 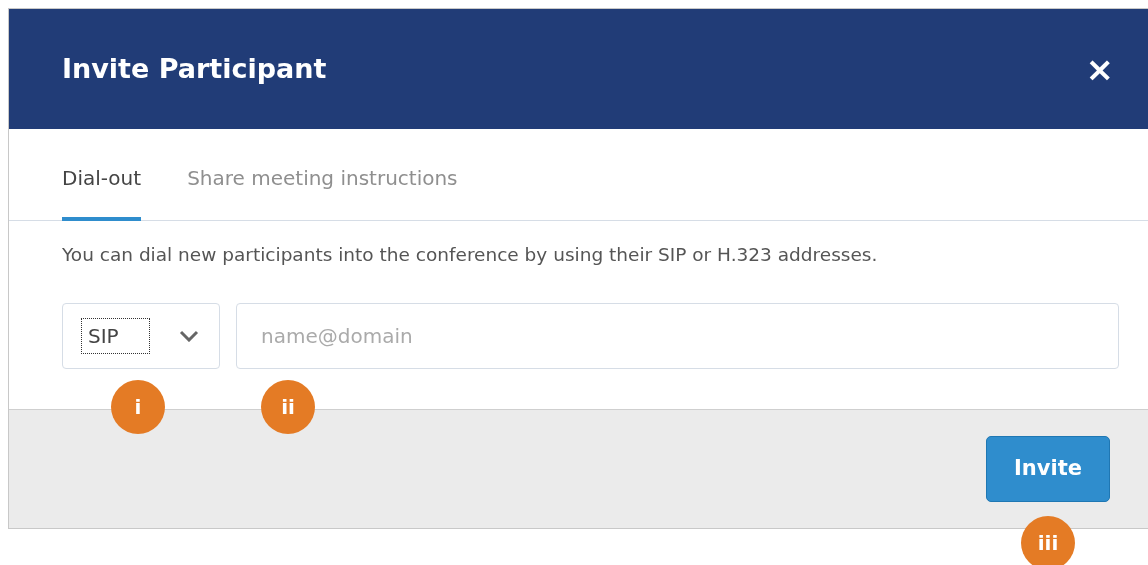 What do you see at coordinates (102, 192) in the screenshot?
I see `tab: Dial-out` at bounding box center [102, 192].